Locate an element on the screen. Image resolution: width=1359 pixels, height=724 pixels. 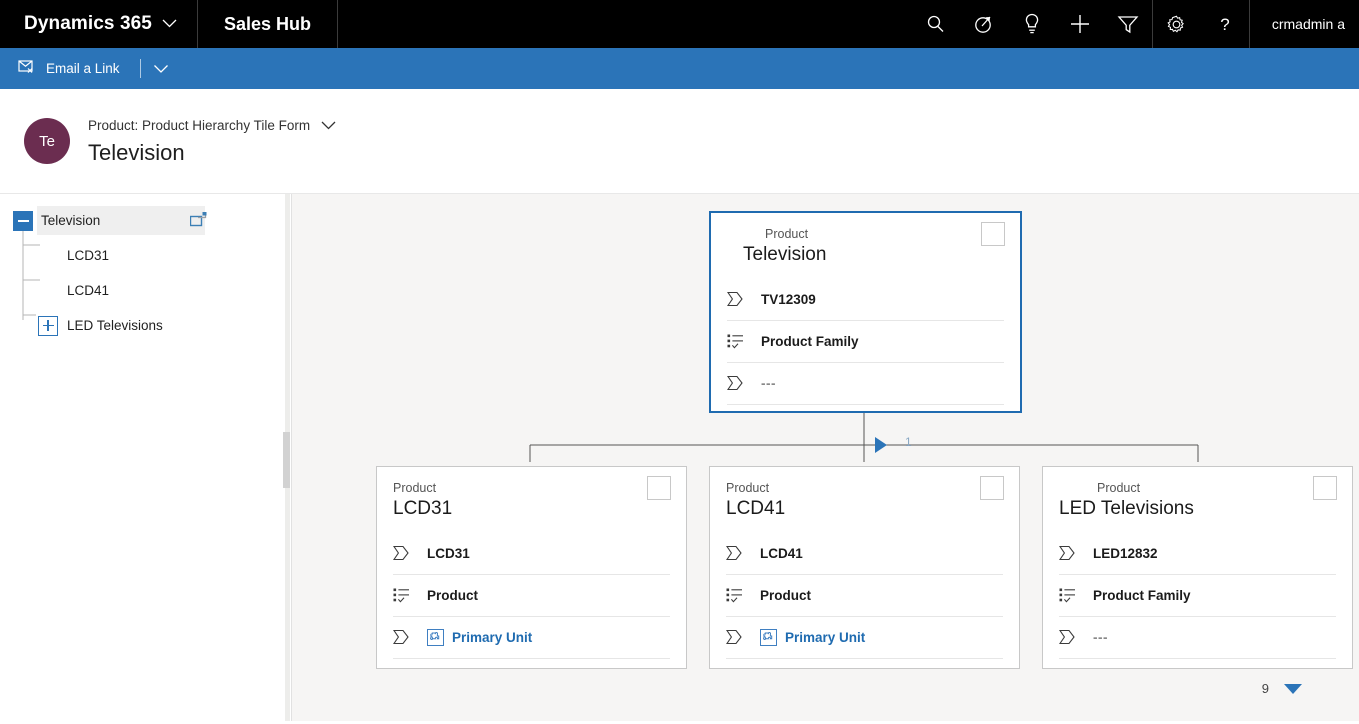
tree-node-label: LCD31 is located at coordinates (88, 255).